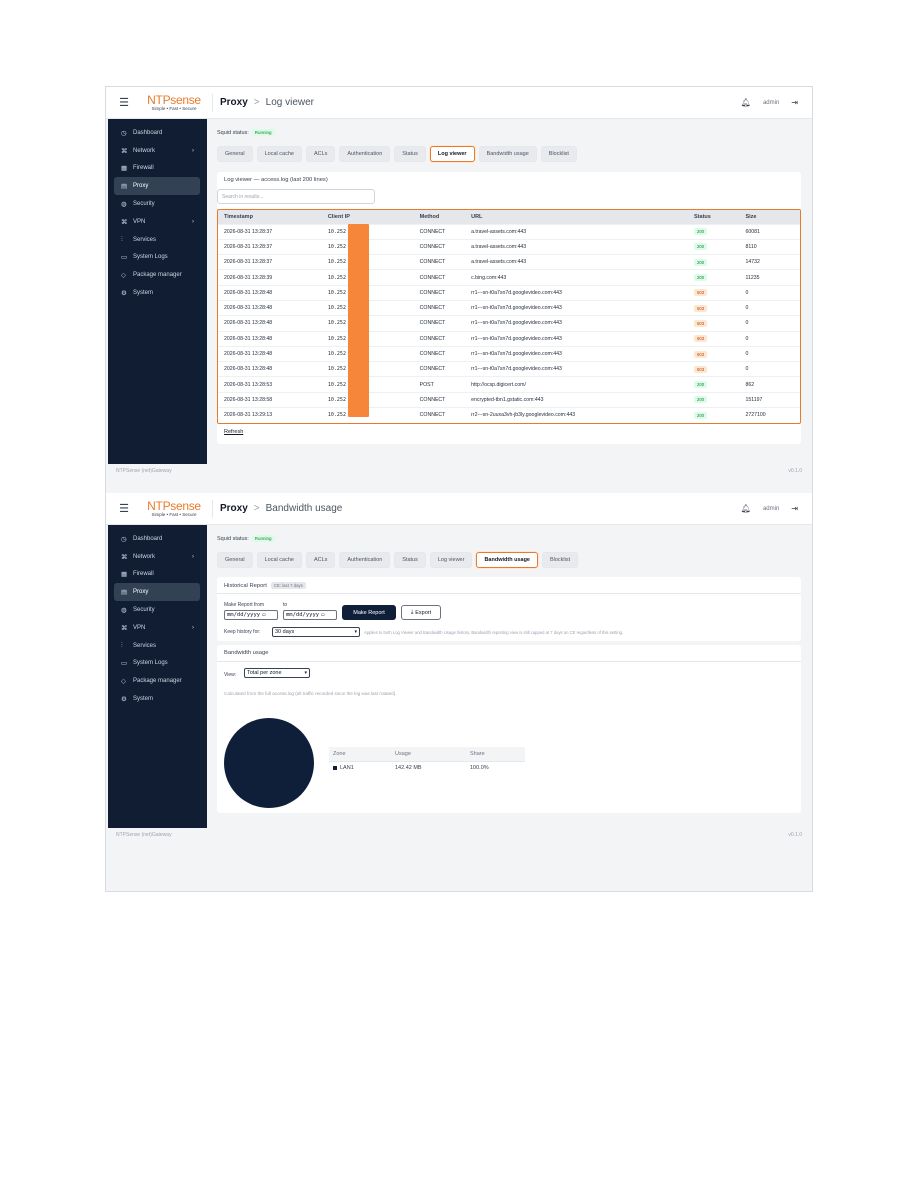 This screenshot has height=1188, width=918. What do you see at coordinates (714, 217) in the screenshot?
I see `column-header: Status` at bounding box center [714, 217].